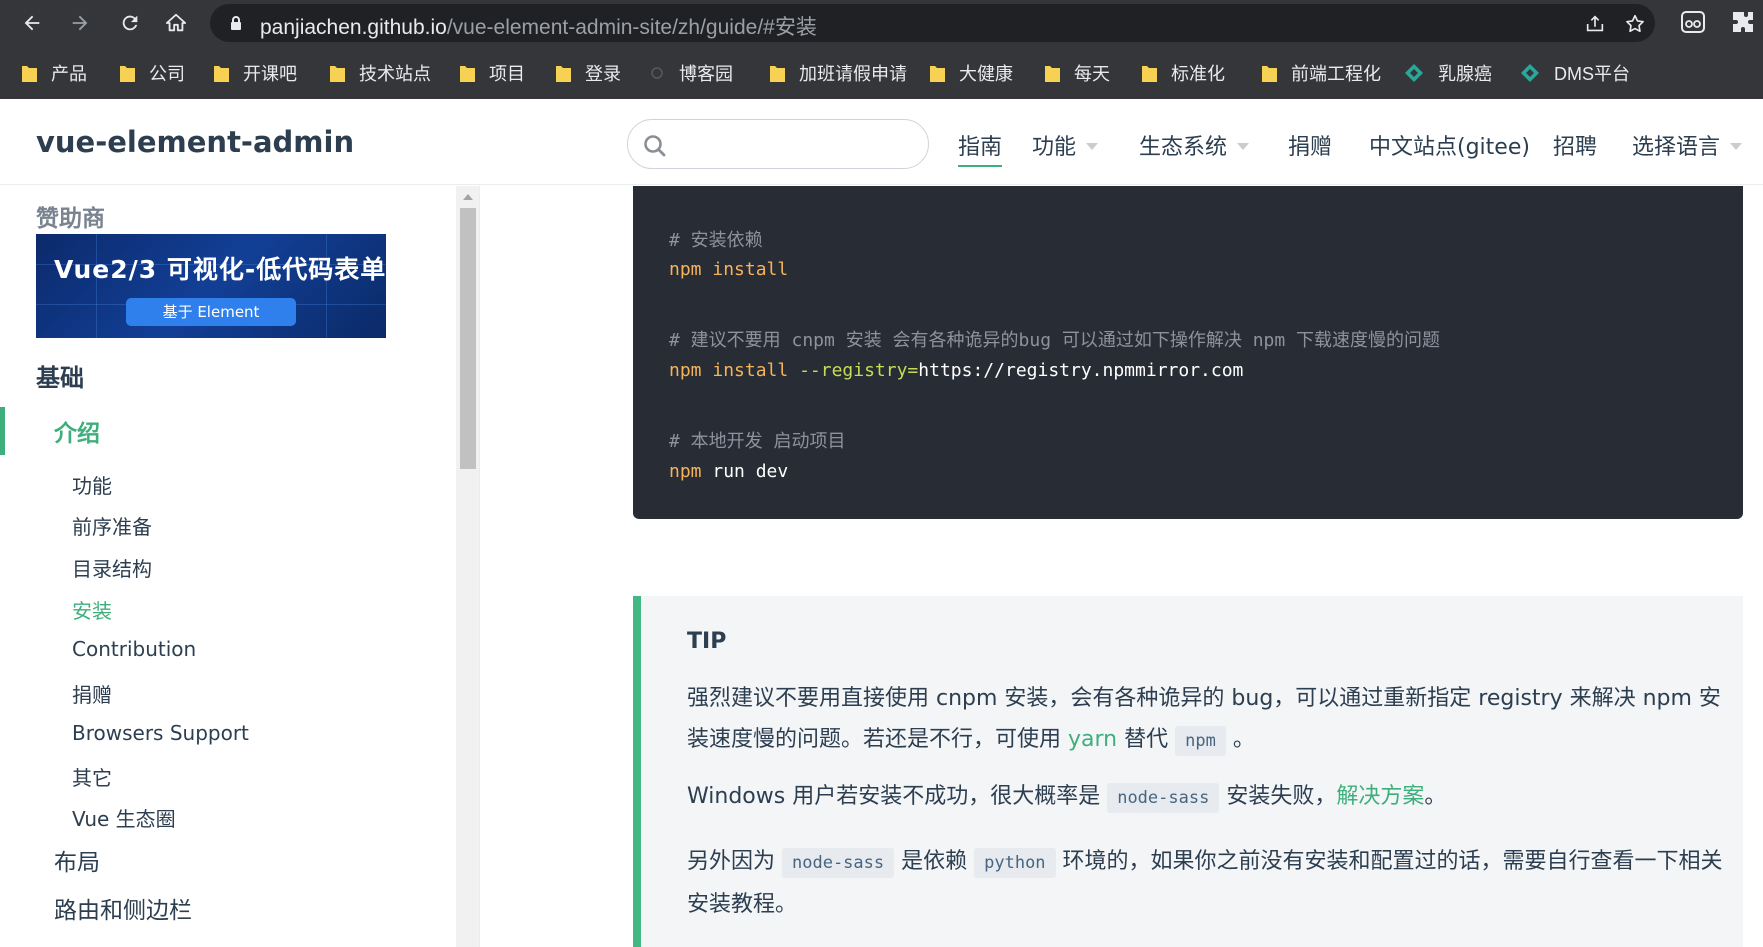  Describe the element at coordinates (986, 74) in the screenshot. I see `bookmark-label: 大健康` at that location.